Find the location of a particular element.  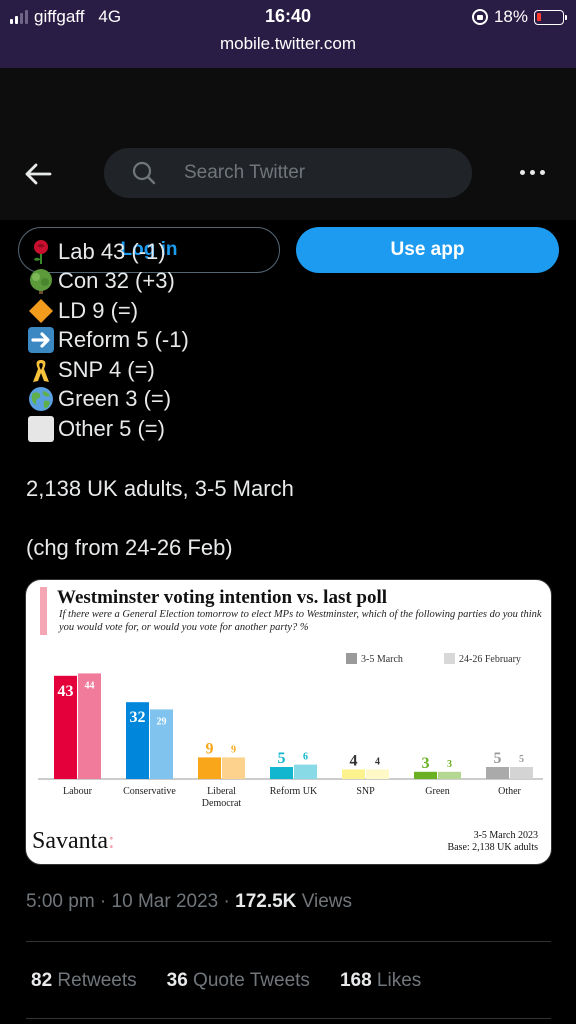

views-label: Views is located at coordinates (327, 901).